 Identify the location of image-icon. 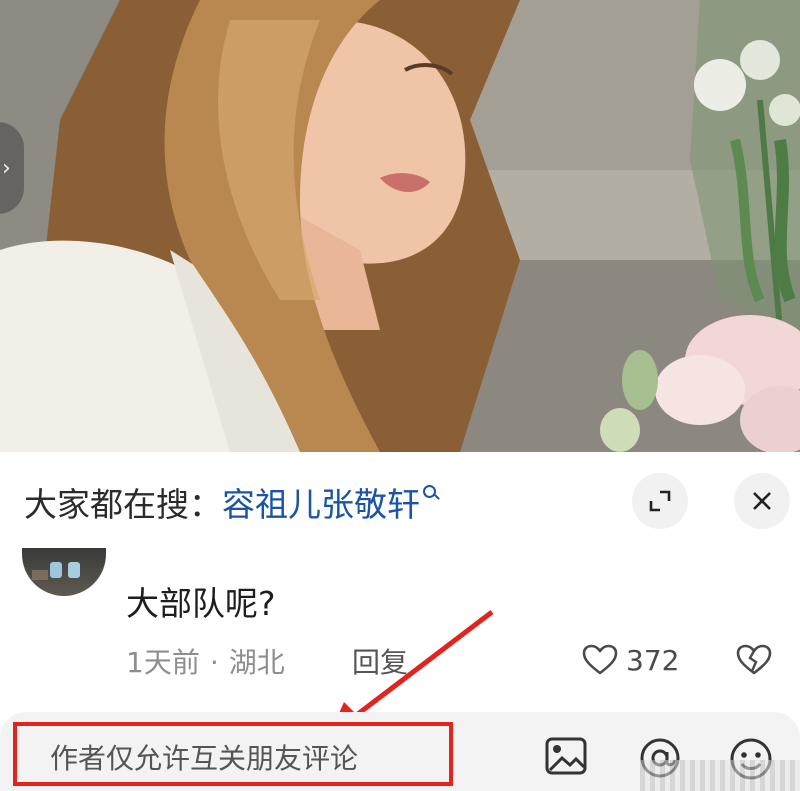
(566, 756).